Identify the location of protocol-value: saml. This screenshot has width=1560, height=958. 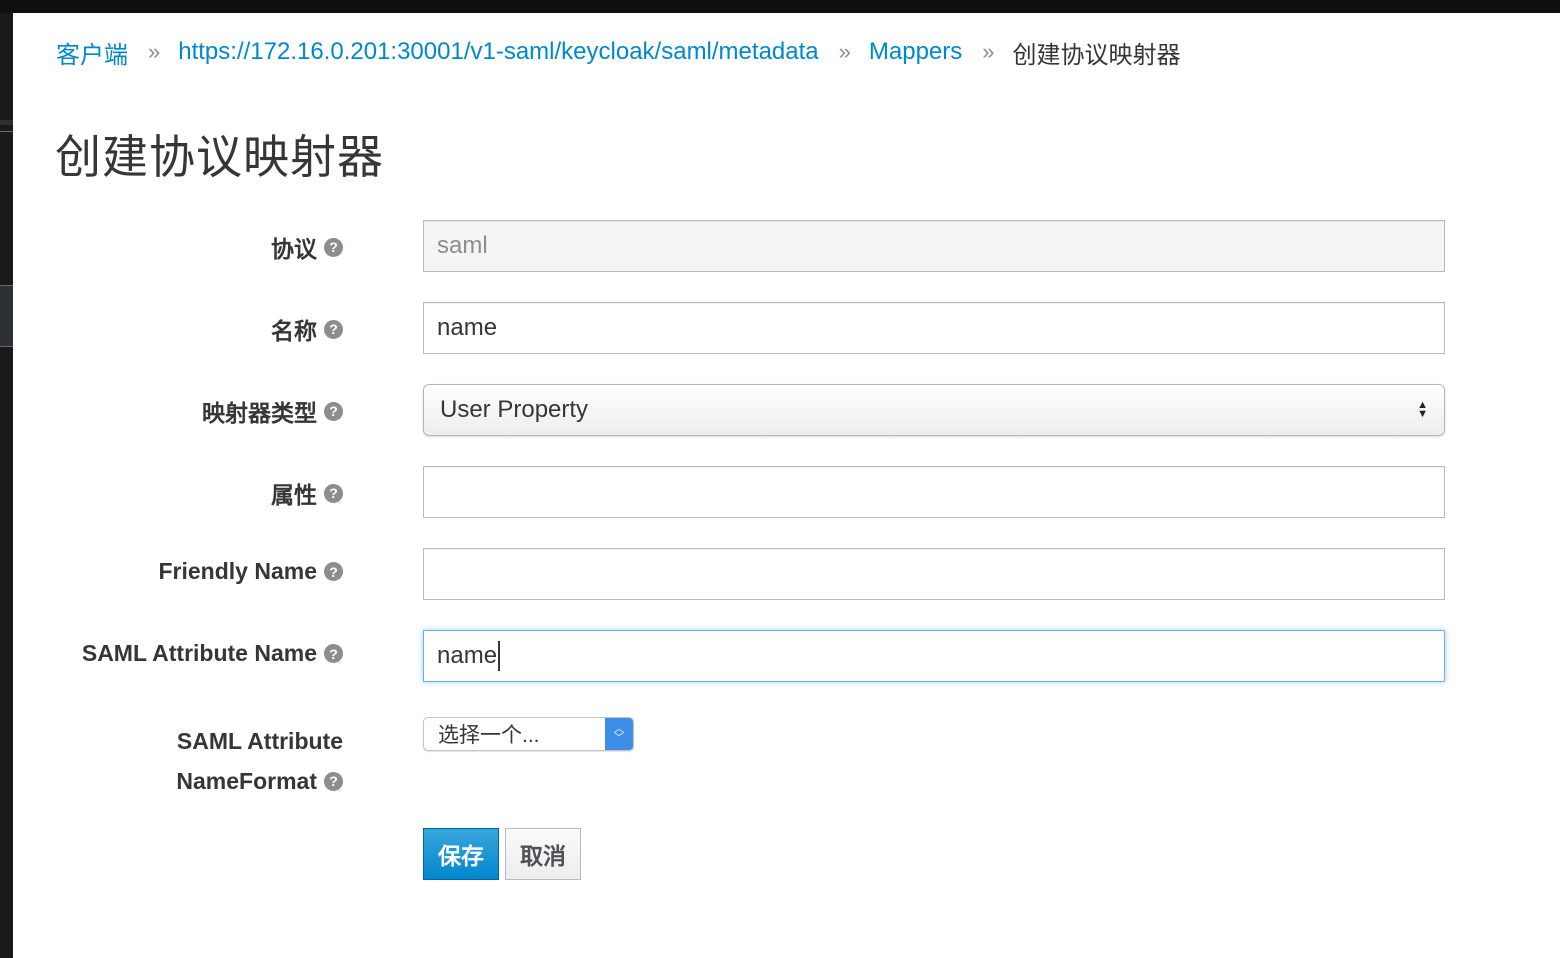
(462, 245).